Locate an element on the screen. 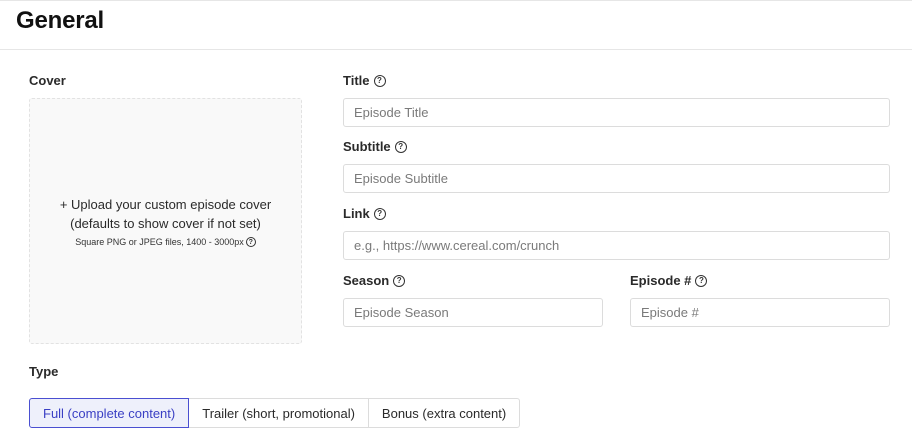 The width and height of the screenshot is (912, 440). title-label: Title ? is located at coordinates (364, 80).